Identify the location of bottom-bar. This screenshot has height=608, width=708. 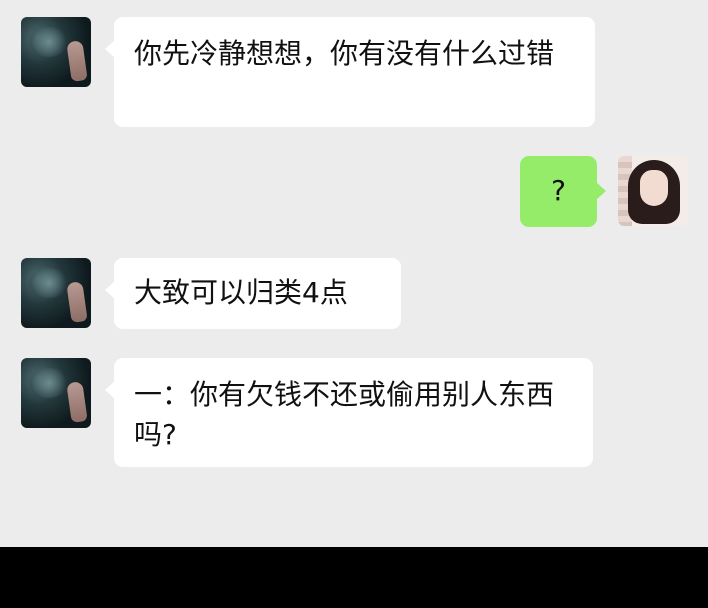
(354, 577).